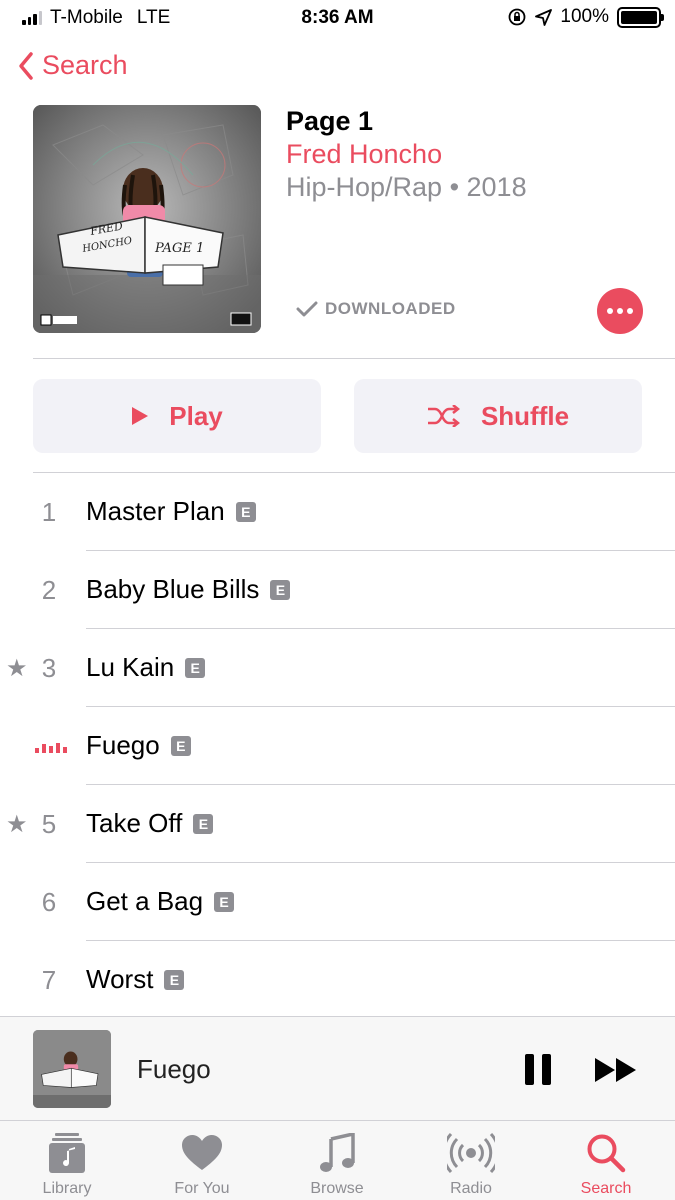 This screenshot has width=675, height=1200. What do you see at coordinates (67, 1188) in the screenshot?
I see `tab-label: Library` at bounding box center [67, 1188].